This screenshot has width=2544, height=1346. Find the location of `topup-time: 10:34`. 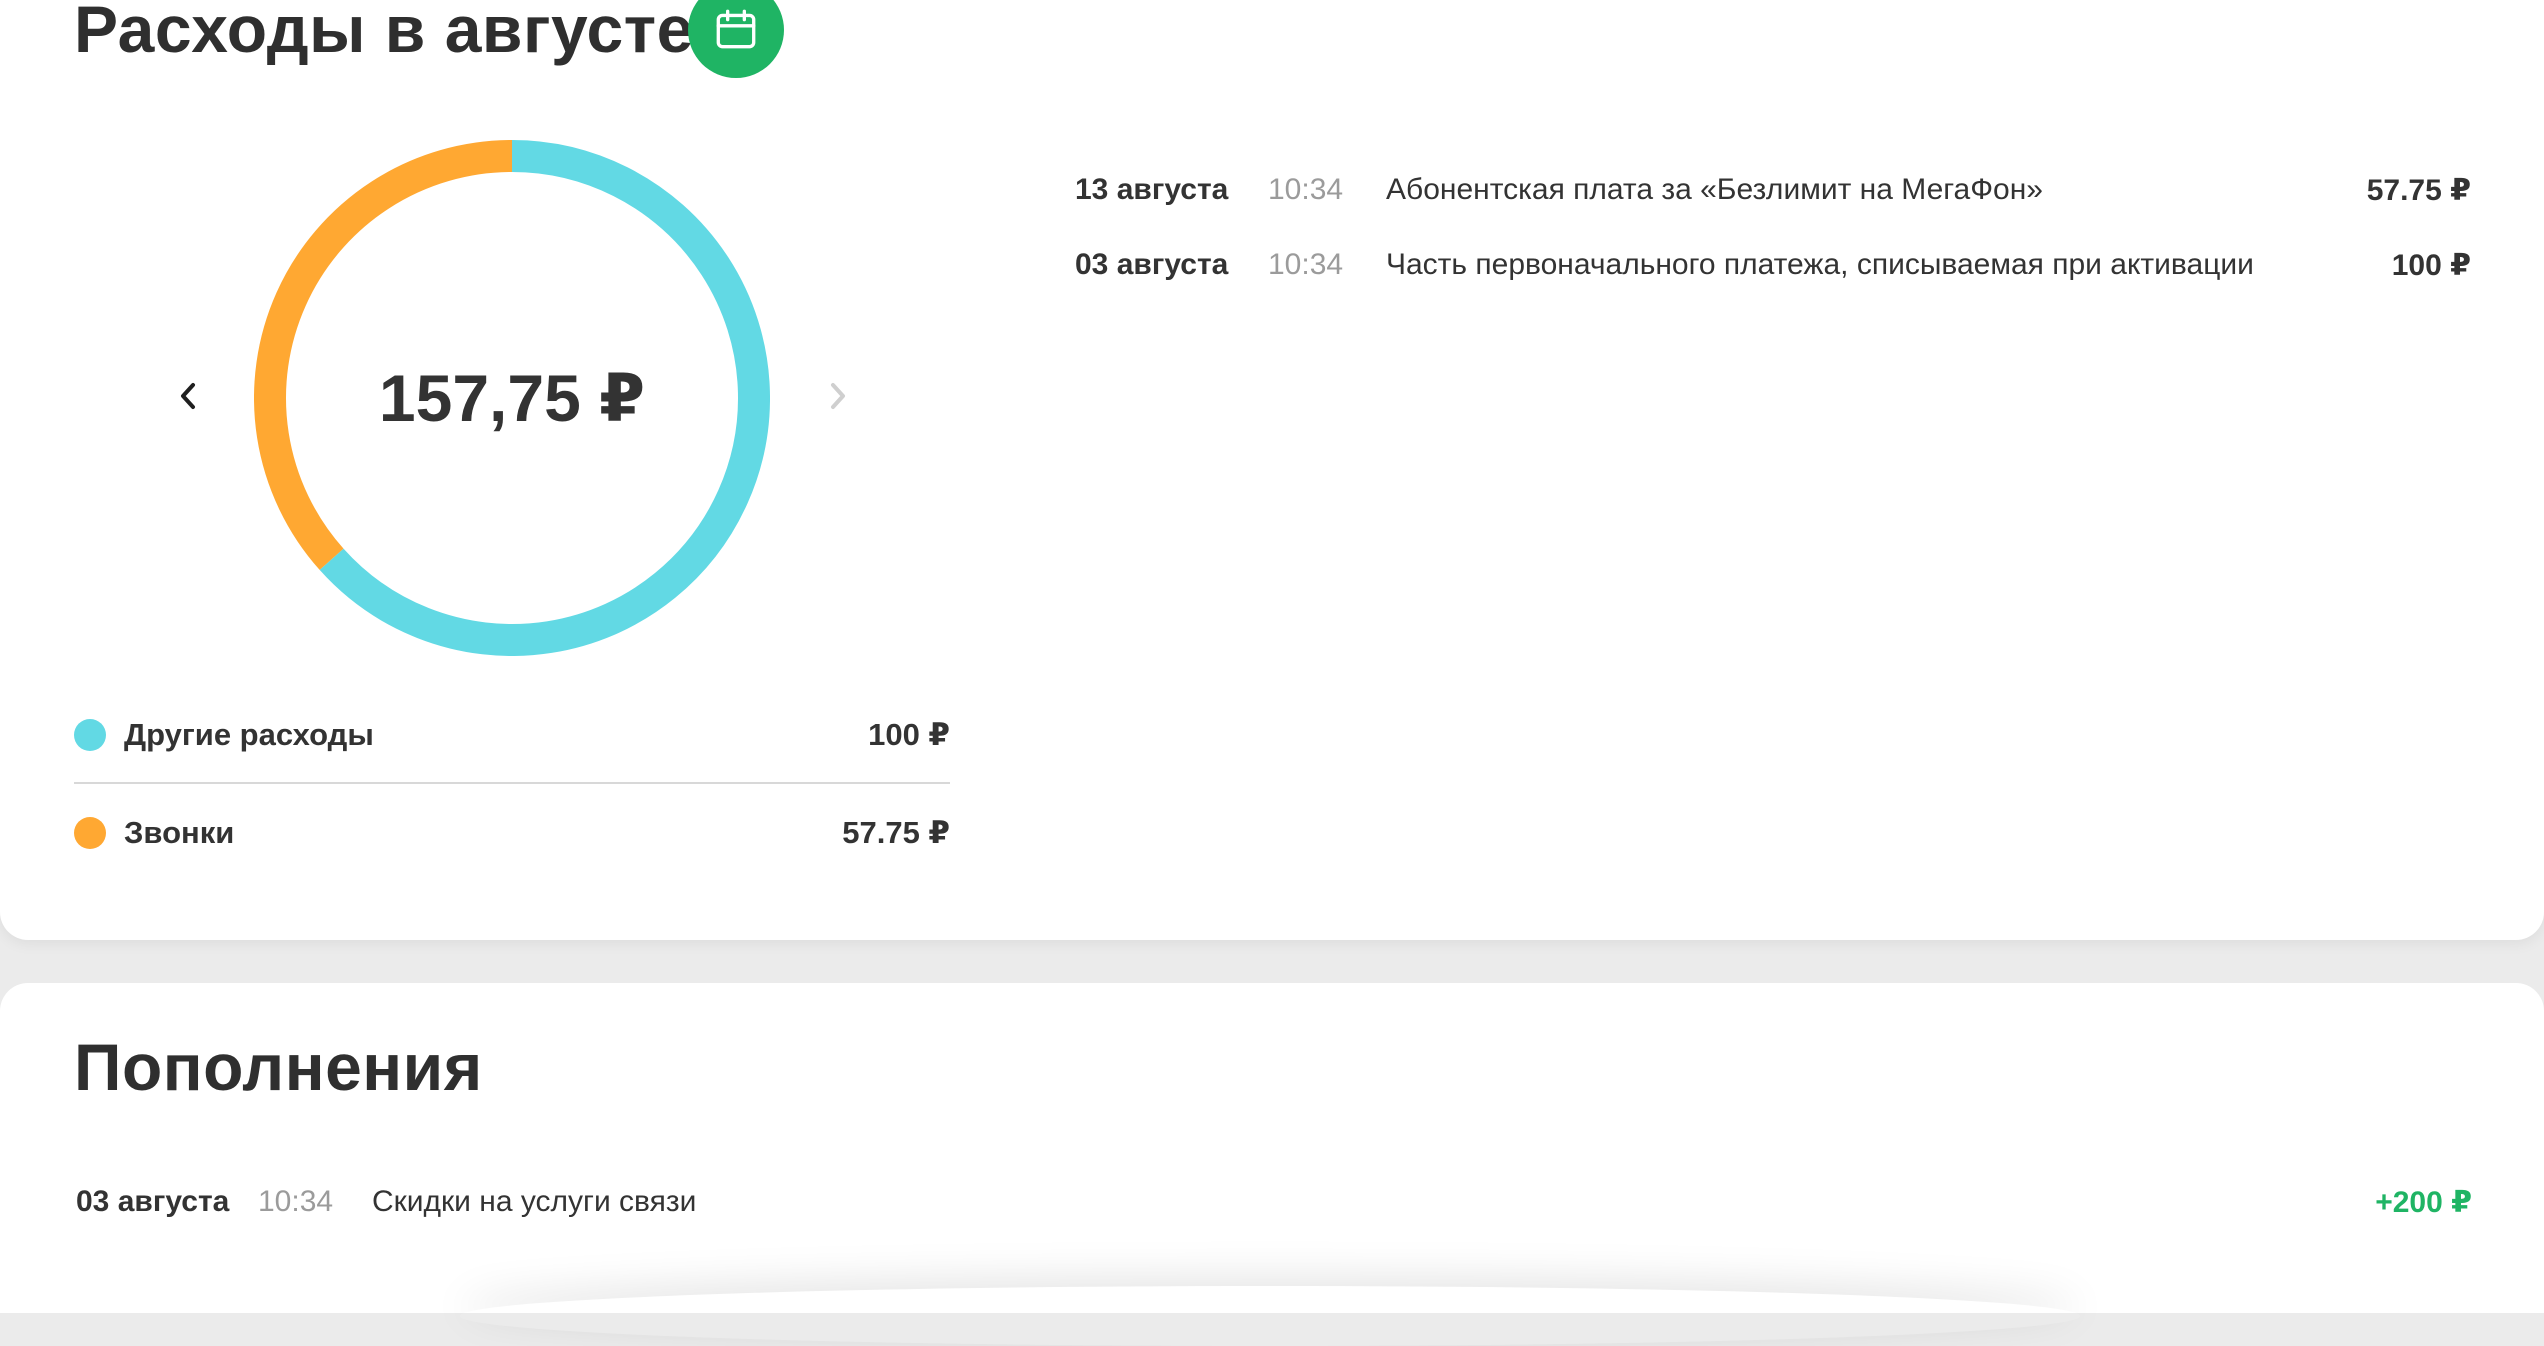

topup-time: 10:34 is located at coordinates (296, 1201).